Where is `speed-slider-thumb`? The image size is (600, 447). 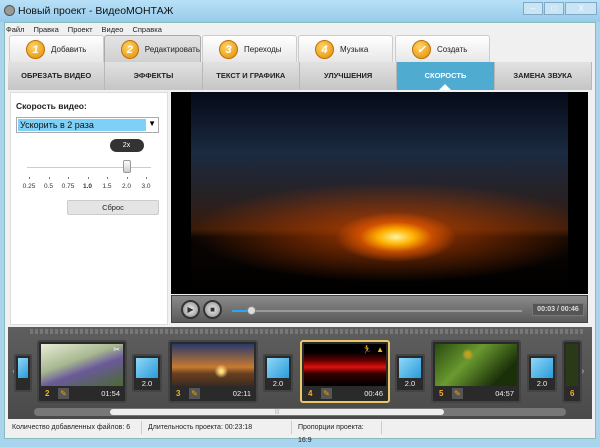 speed-slider-thumb is located at coordinates (126, 166).